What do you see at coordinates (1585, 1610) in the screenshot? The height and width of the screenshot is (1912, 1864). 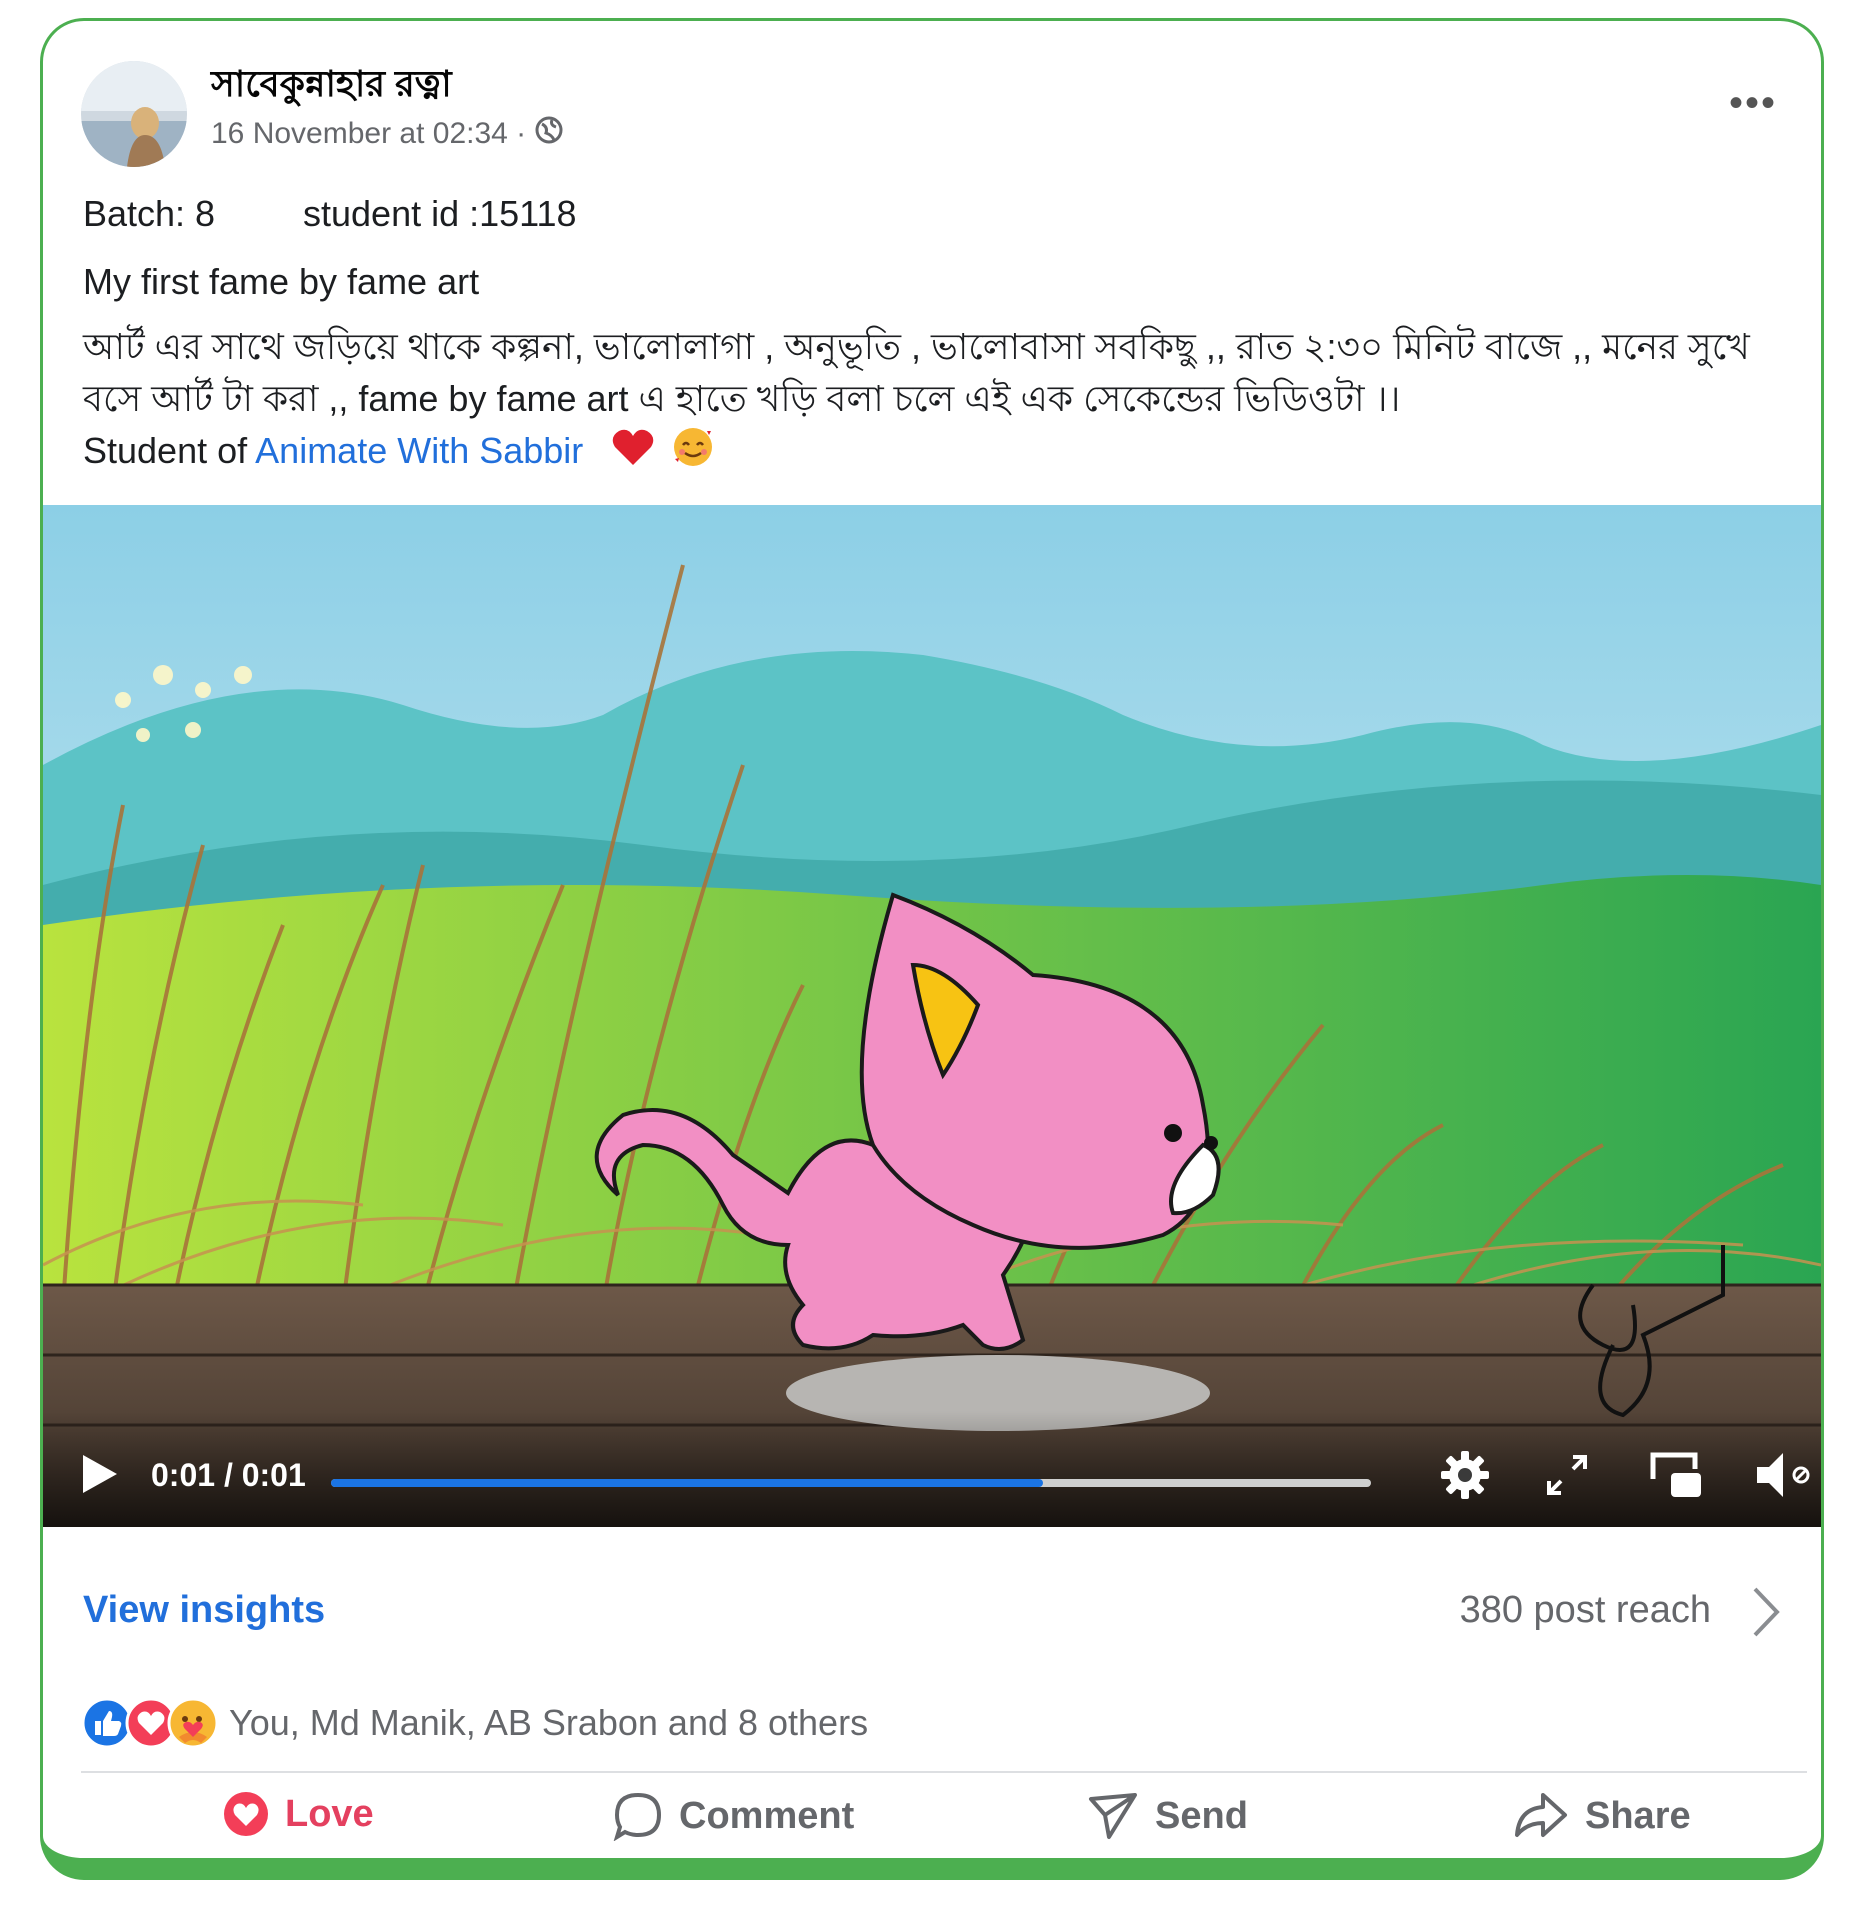 I see `post-reach: 380 post reach` at bounding box center [1585, 1610].